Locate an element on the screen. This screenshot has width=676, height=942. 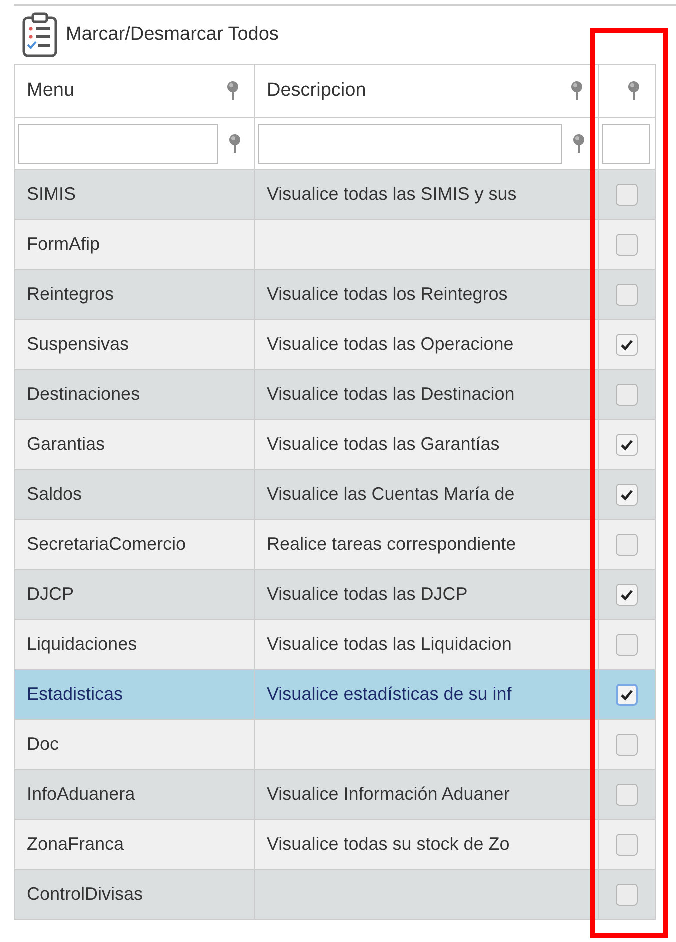
table-row: DJCP Visualice todas las DJCP is located at coordinates (335, 595).